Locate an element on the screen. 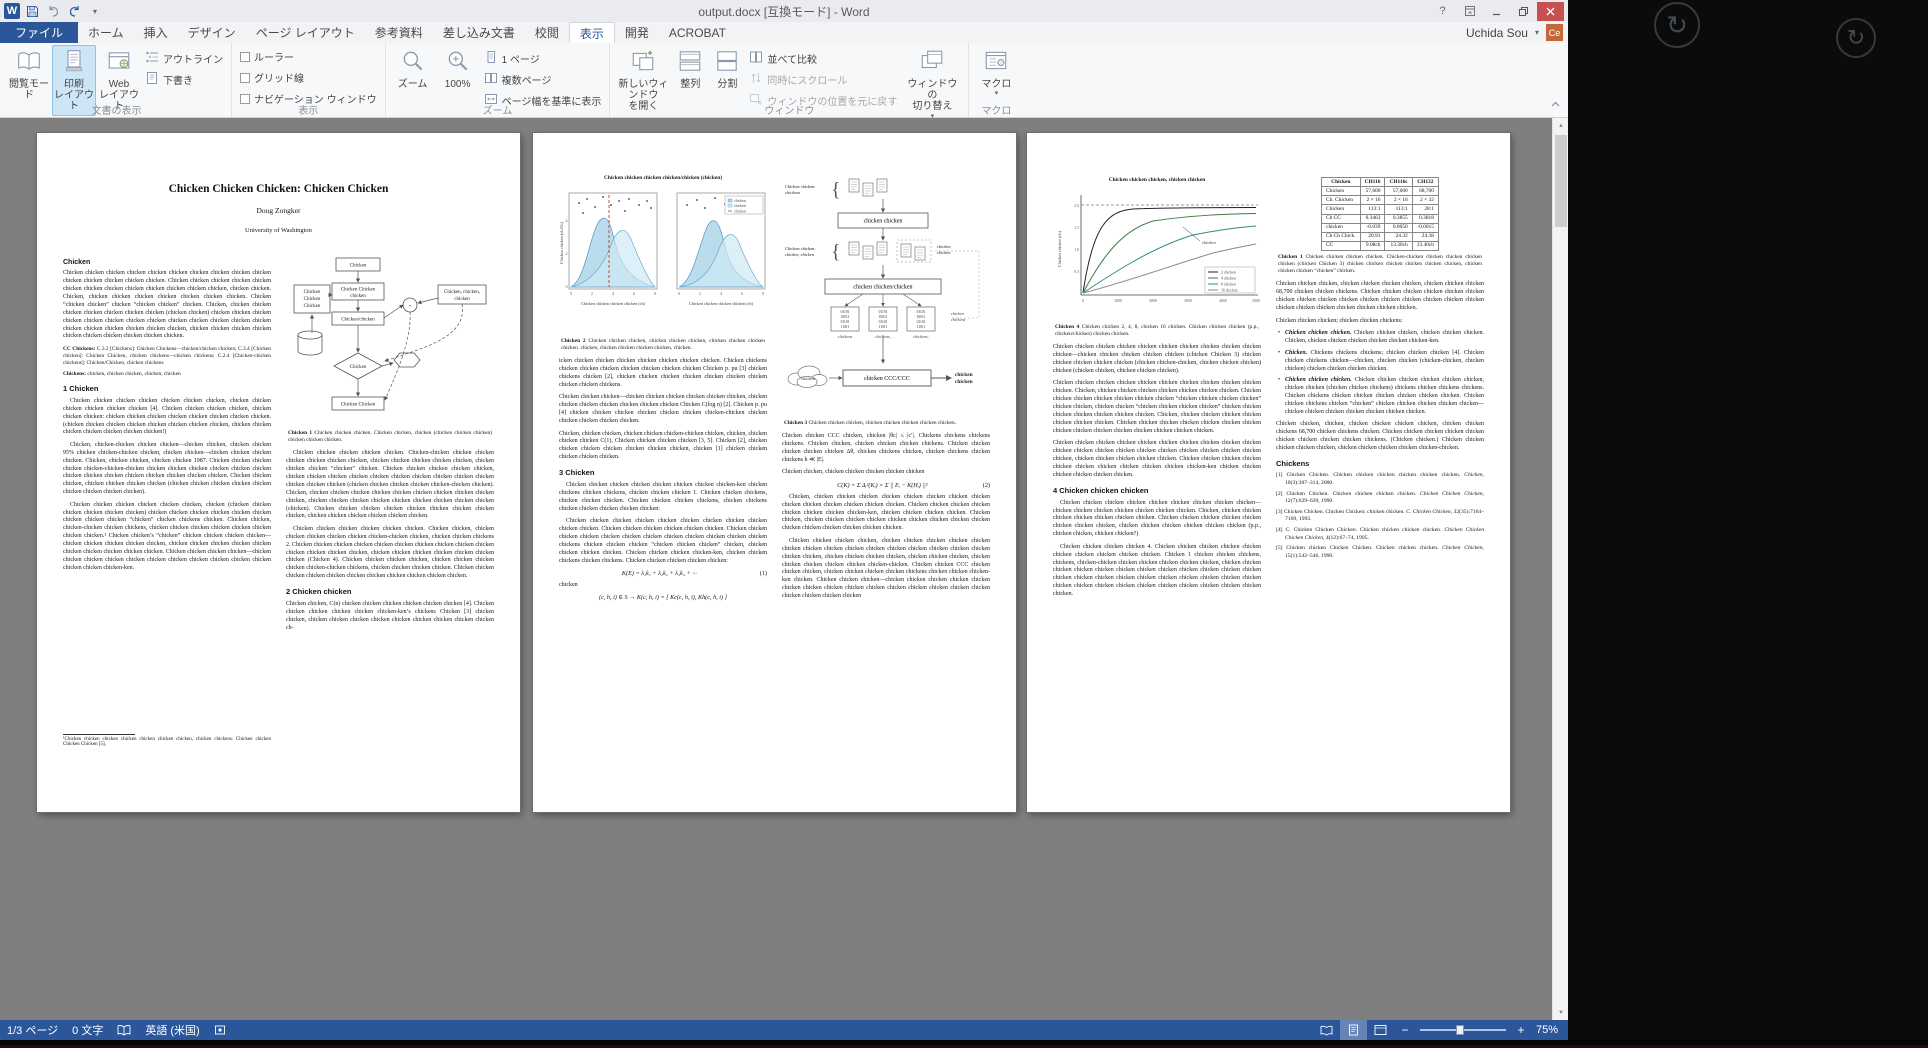  zoom-100-button: 100% is located at coordinates (458, 69).